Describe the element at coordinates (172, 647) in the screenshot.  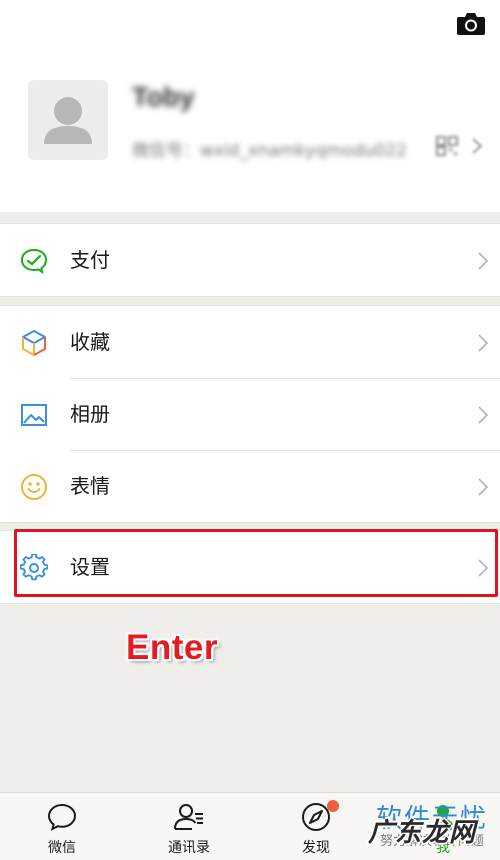
I see `annotation-text: Enter` at that location.